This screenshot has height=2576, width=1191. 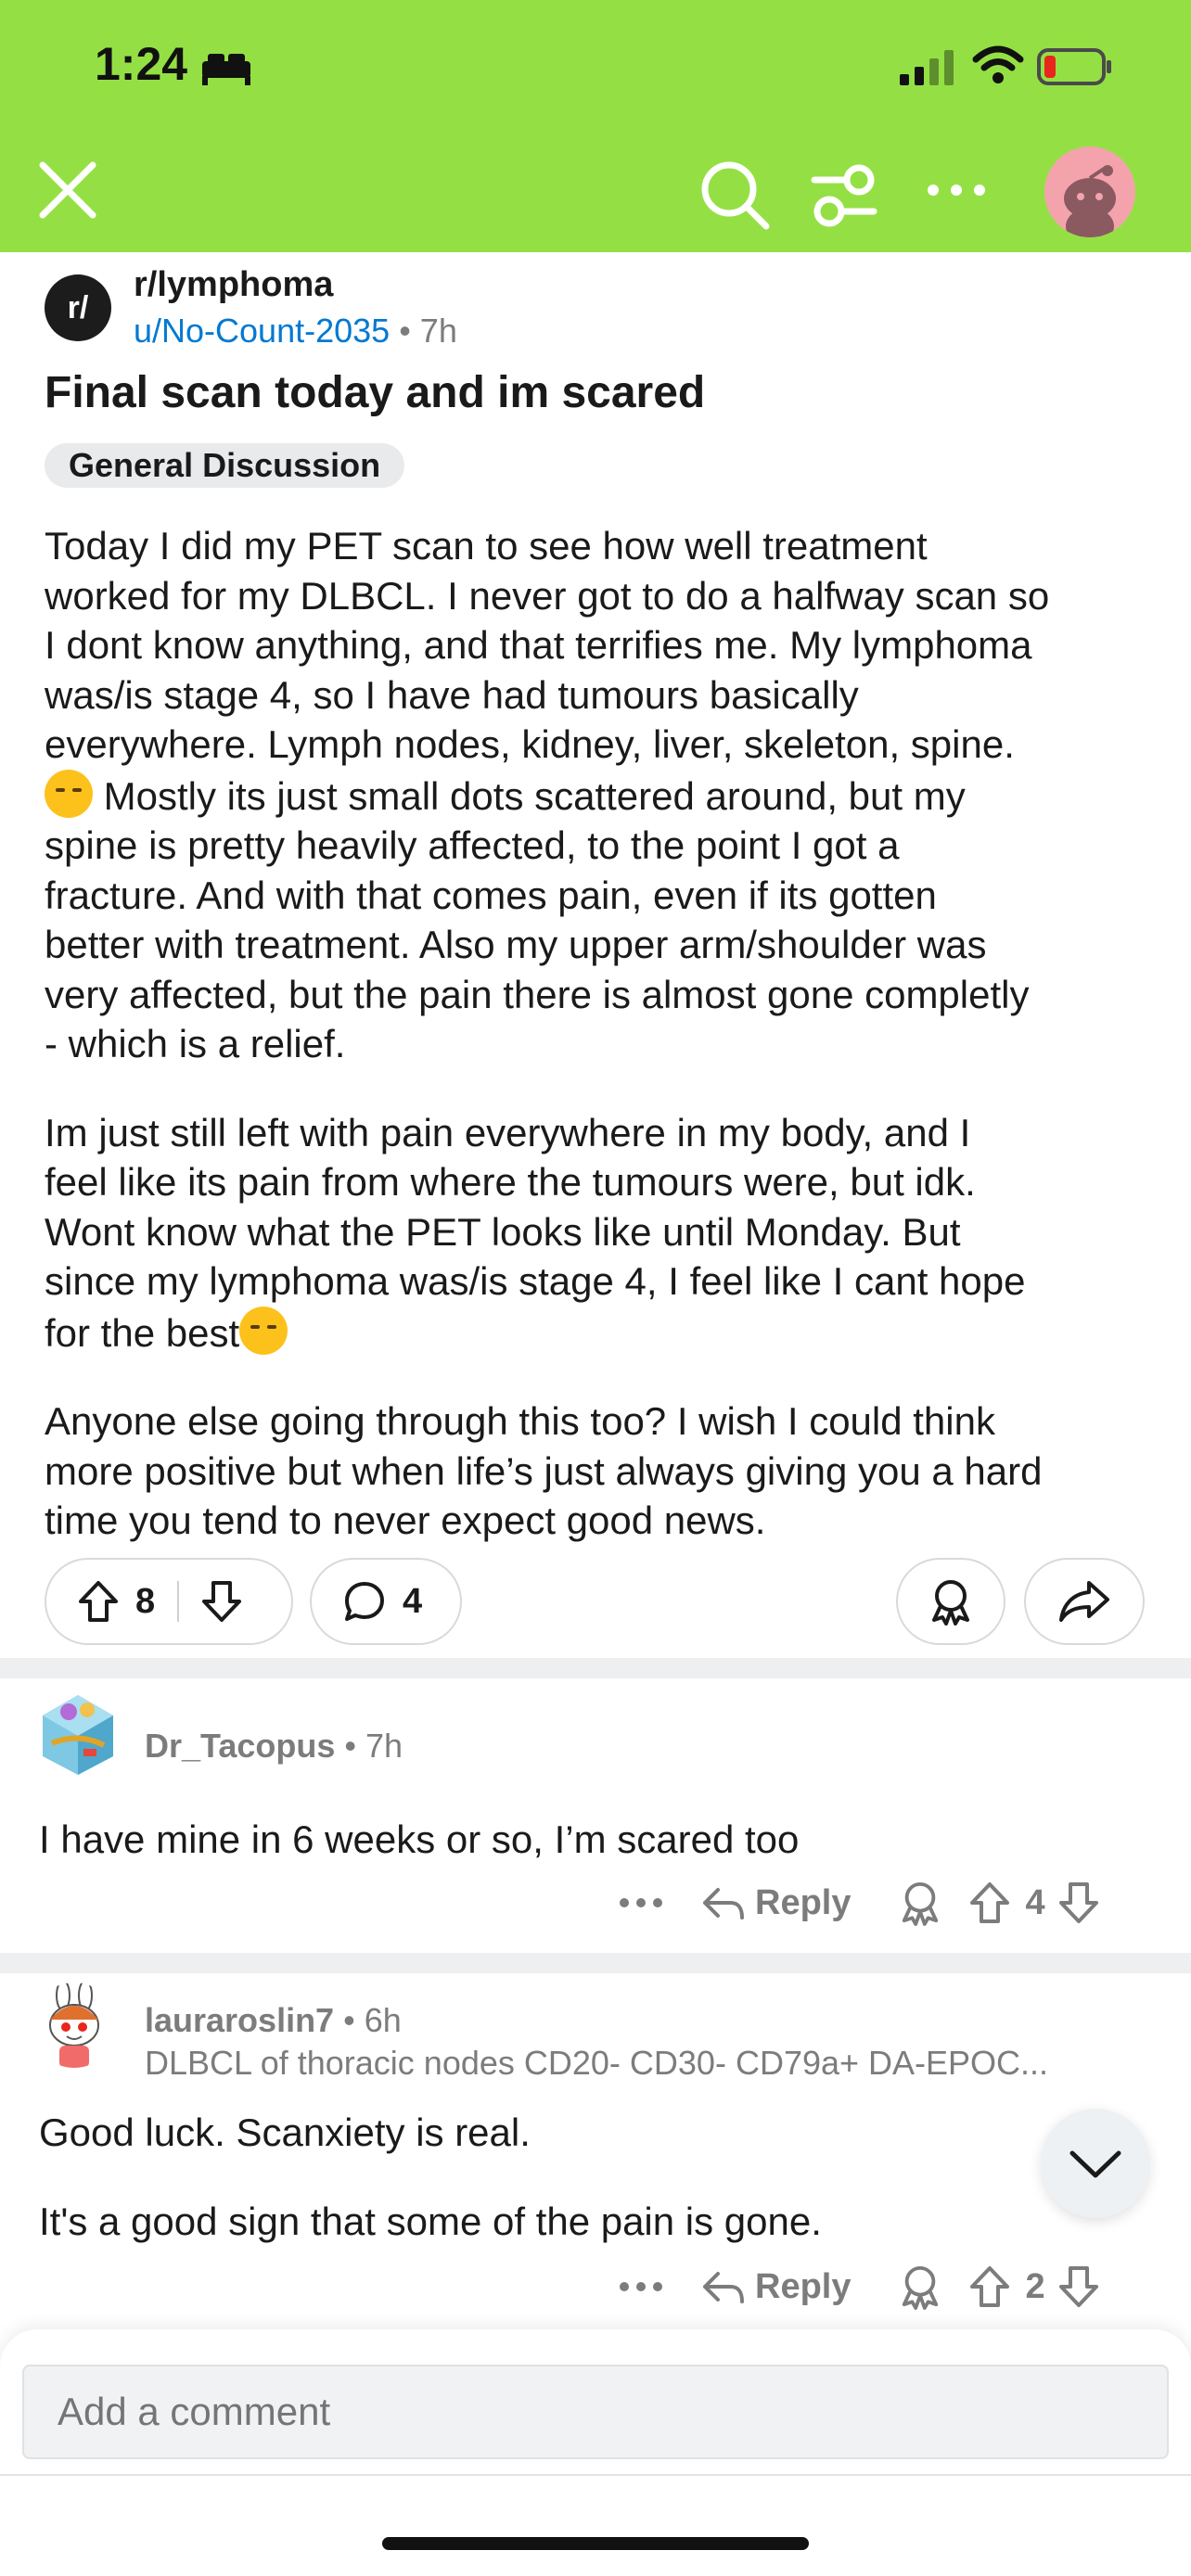 I want to click on post-comment-count: 4, so click(x=413, y=1601).